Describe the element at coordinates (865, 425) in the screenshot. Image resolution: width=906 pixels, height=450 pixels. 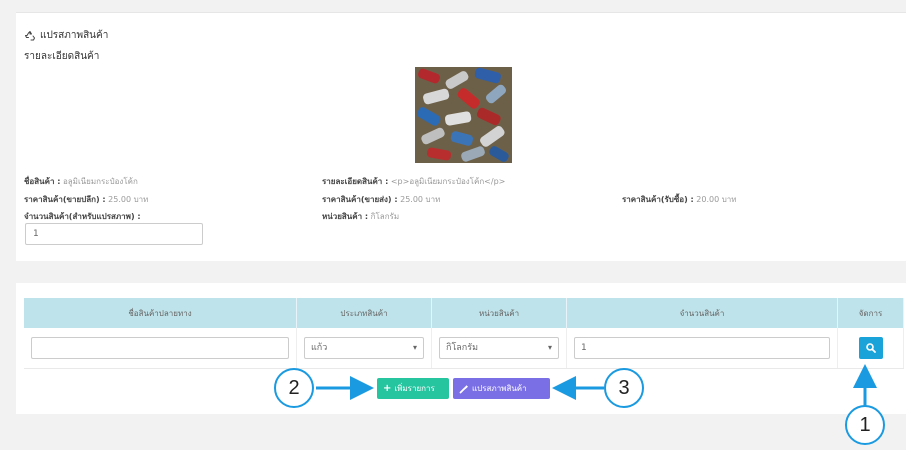
I see `callout-1: 1` at that location.